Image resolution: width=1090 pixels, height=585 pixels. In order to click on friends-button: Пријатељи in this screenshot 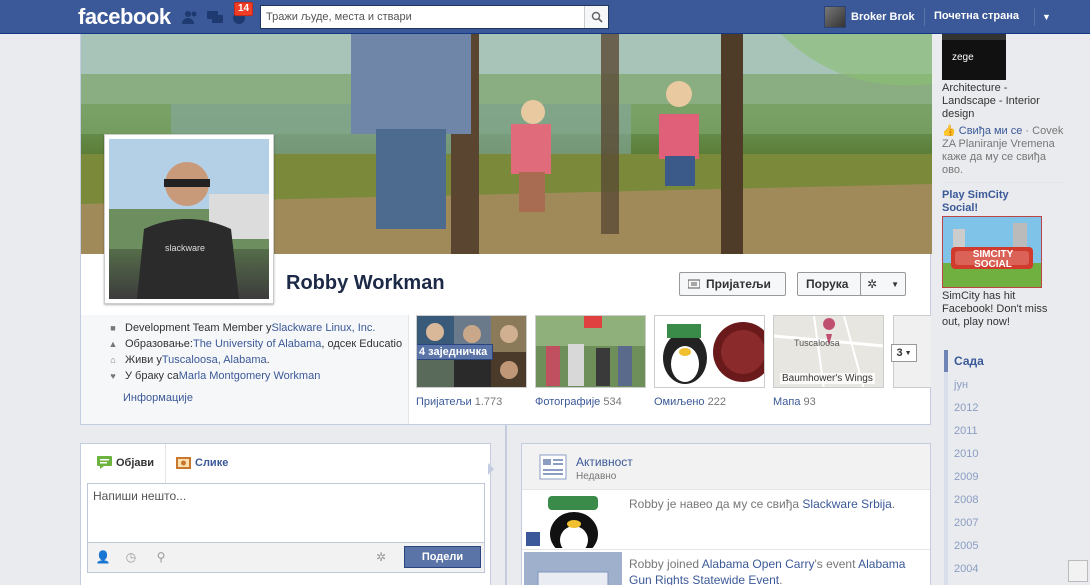, I will do `click(732, 284)`.